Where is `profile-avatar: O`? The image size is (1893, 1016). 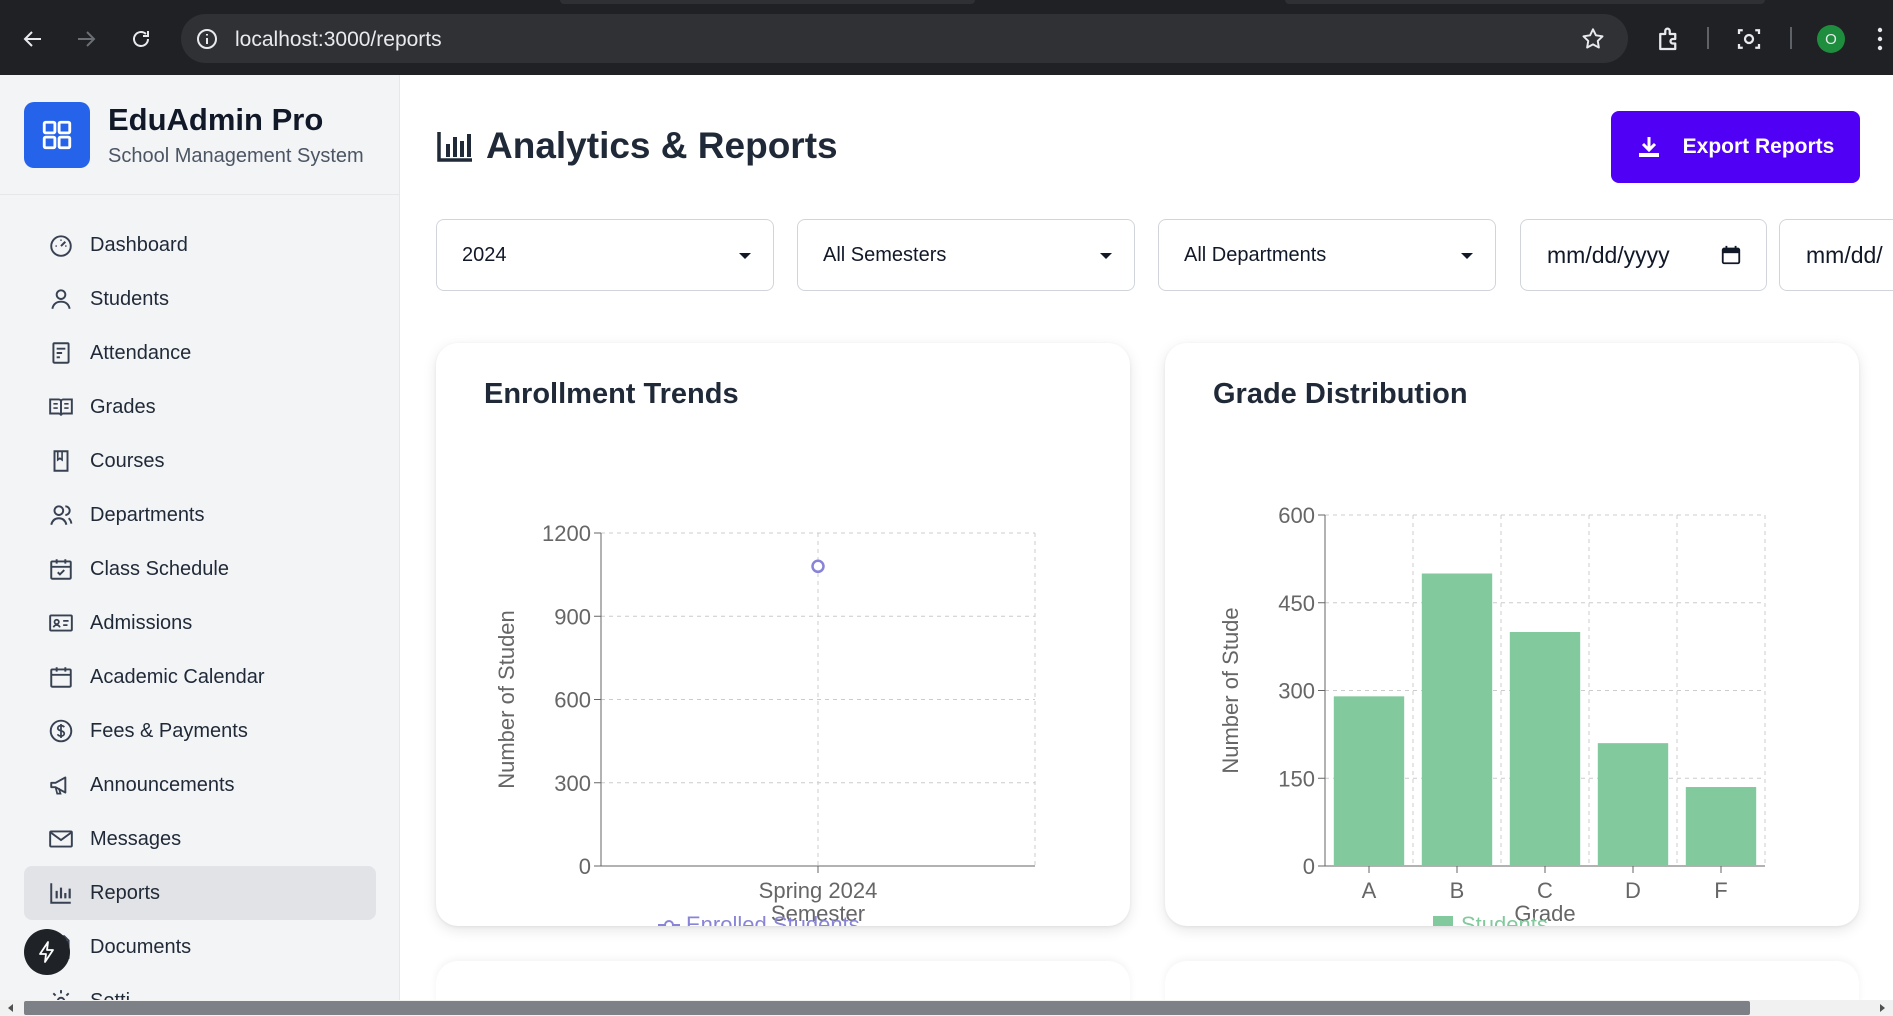 profile-avatar: O is located at coordinates (1831, 39).